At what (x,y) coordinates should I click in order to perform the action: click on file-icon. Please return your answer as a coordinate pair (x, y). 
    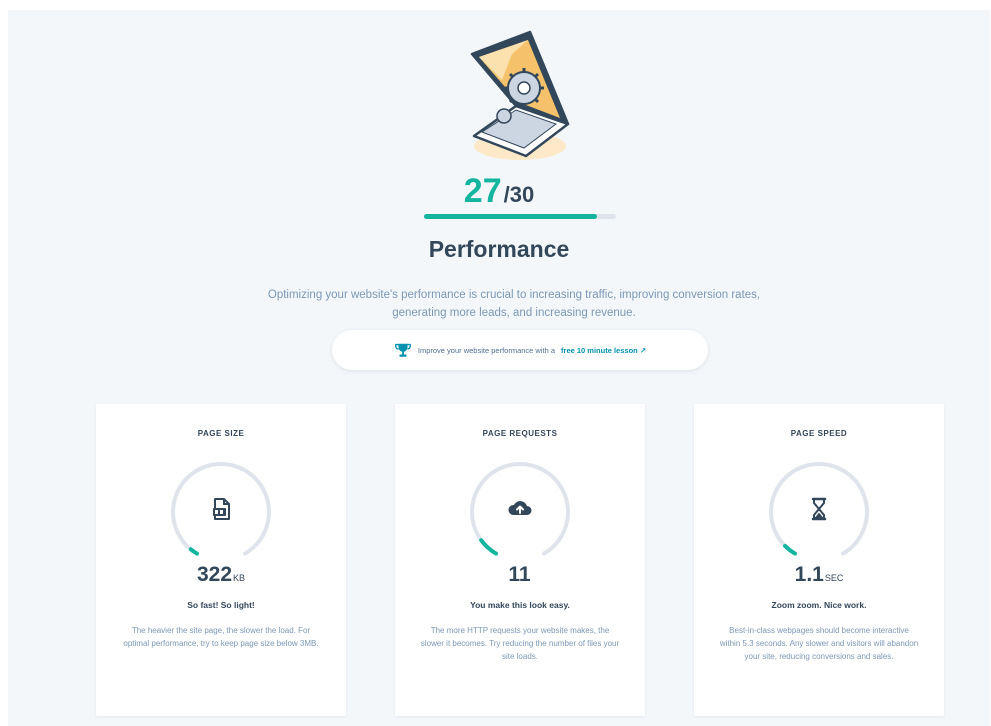
    Looking at the image, I should click on (221, 509).